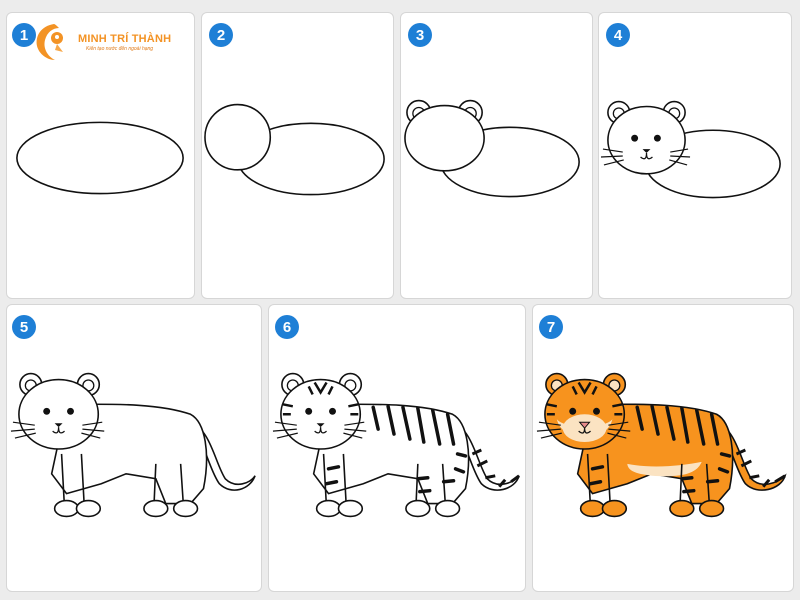 The image size is (800, 600). Describe the element at coordinates (238, 137) in the screenshot. I see `head-circle` at that location.